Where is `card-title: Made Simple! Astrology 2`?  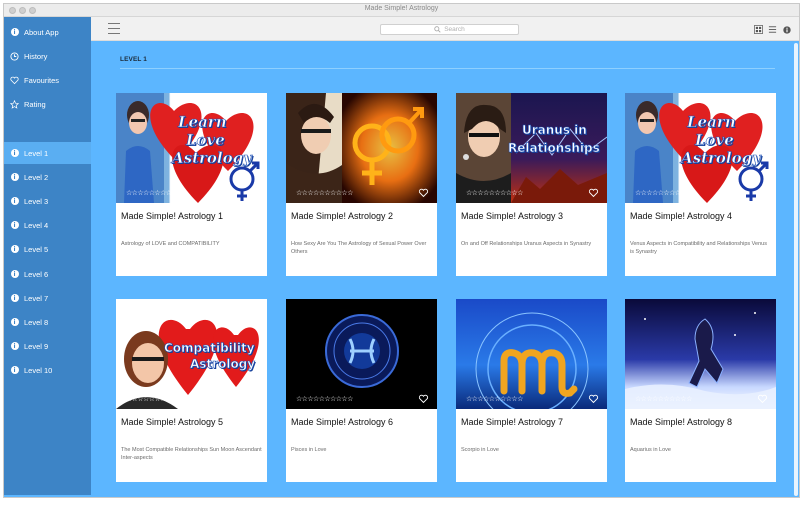
card-title: Made Simple! Astrology 2 is located at coordinates (342, 216).